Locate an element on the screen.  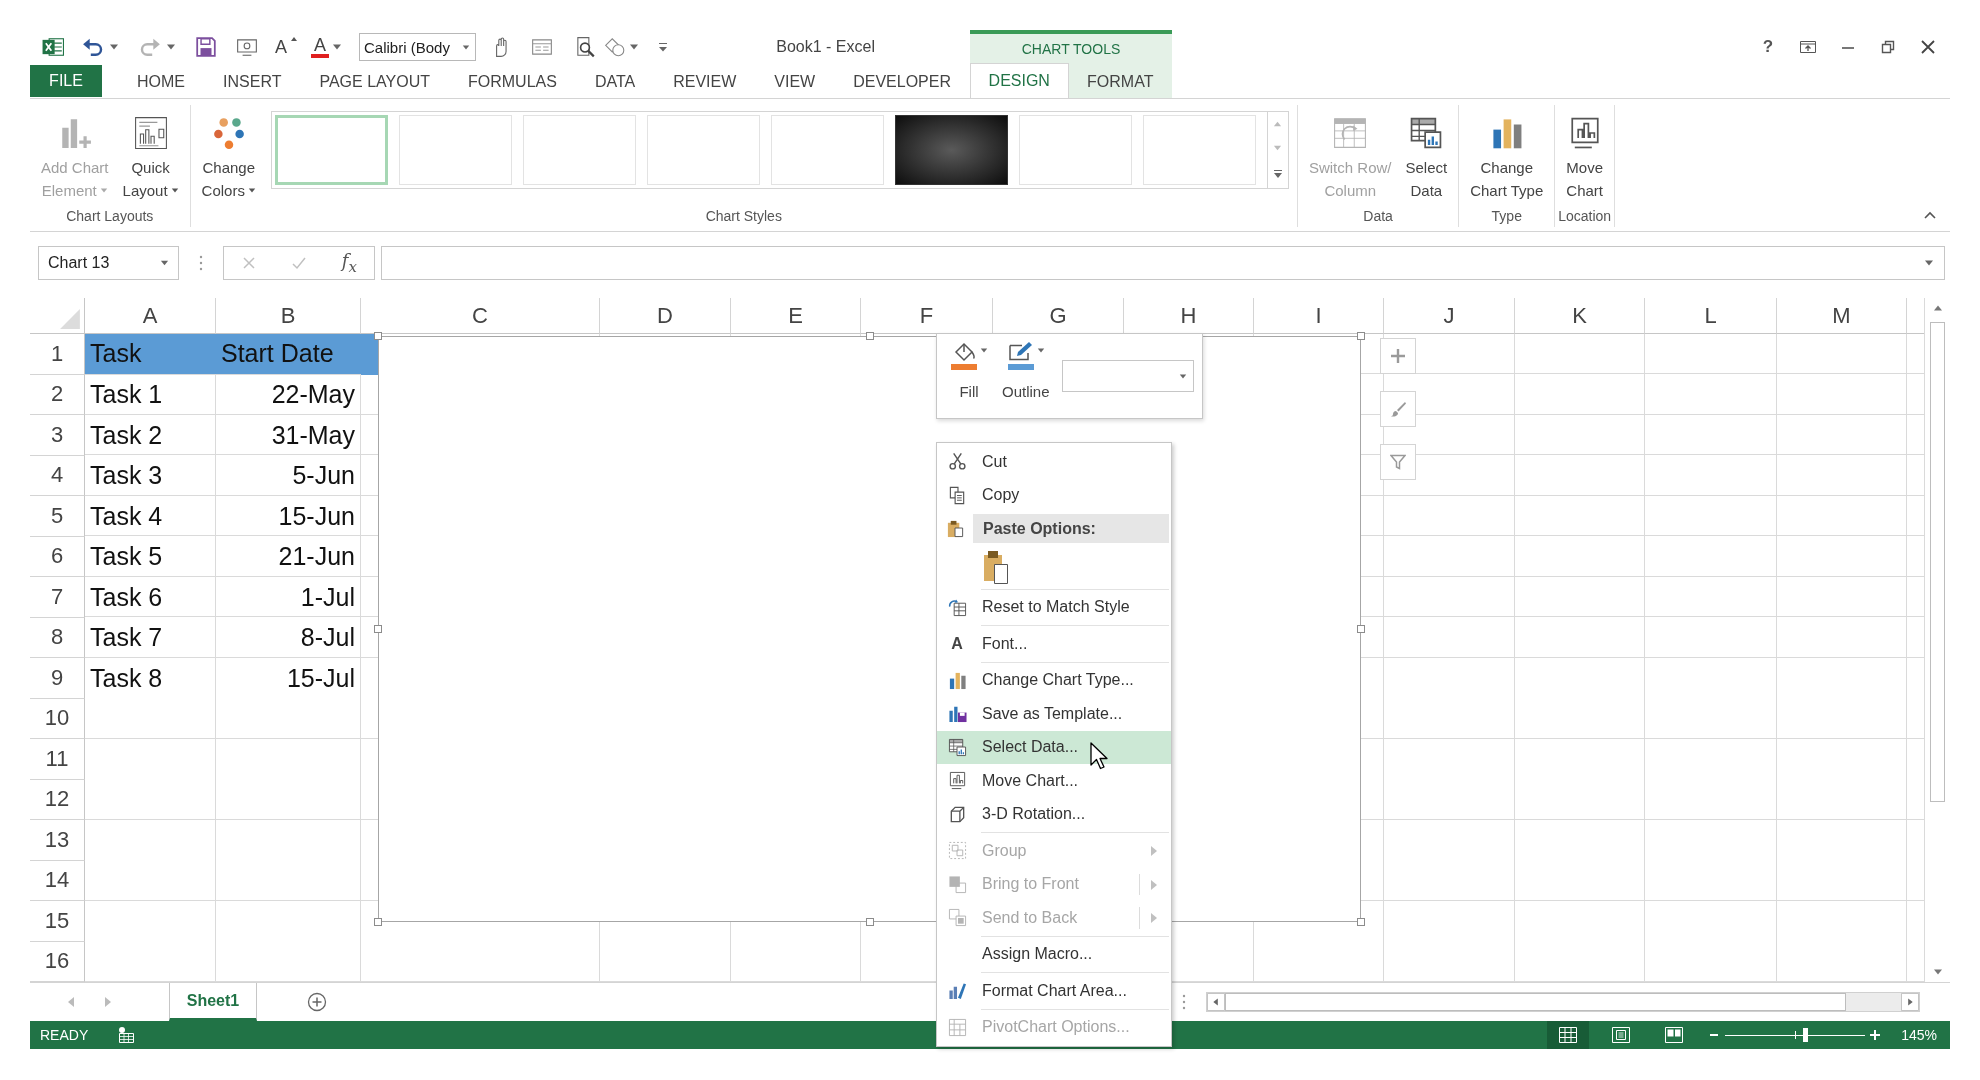
monitor-icon is located at coordinates (247, 47).